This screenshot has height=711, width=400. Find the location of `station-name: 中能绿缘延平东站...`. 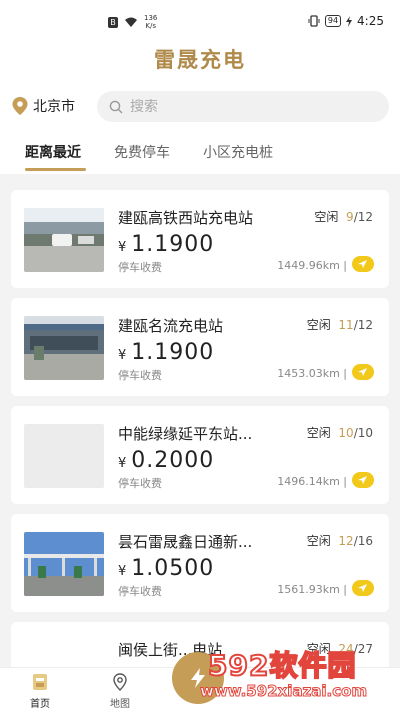

station-name: 中能绿缘延平东站... is located at coordinates (185, 434).